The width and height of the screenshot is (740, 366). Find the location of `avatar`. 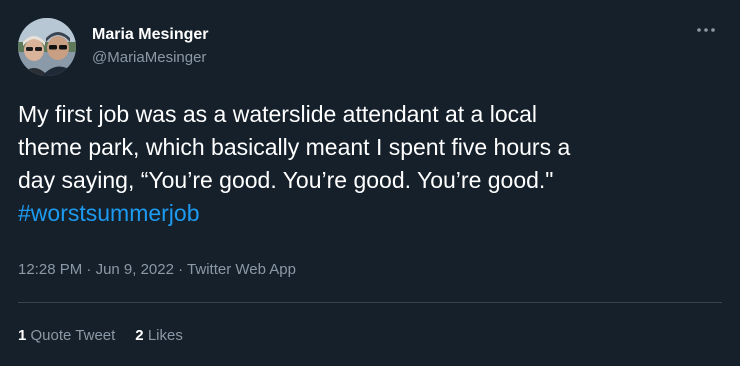

avatar is located at coordinates (47, 47).